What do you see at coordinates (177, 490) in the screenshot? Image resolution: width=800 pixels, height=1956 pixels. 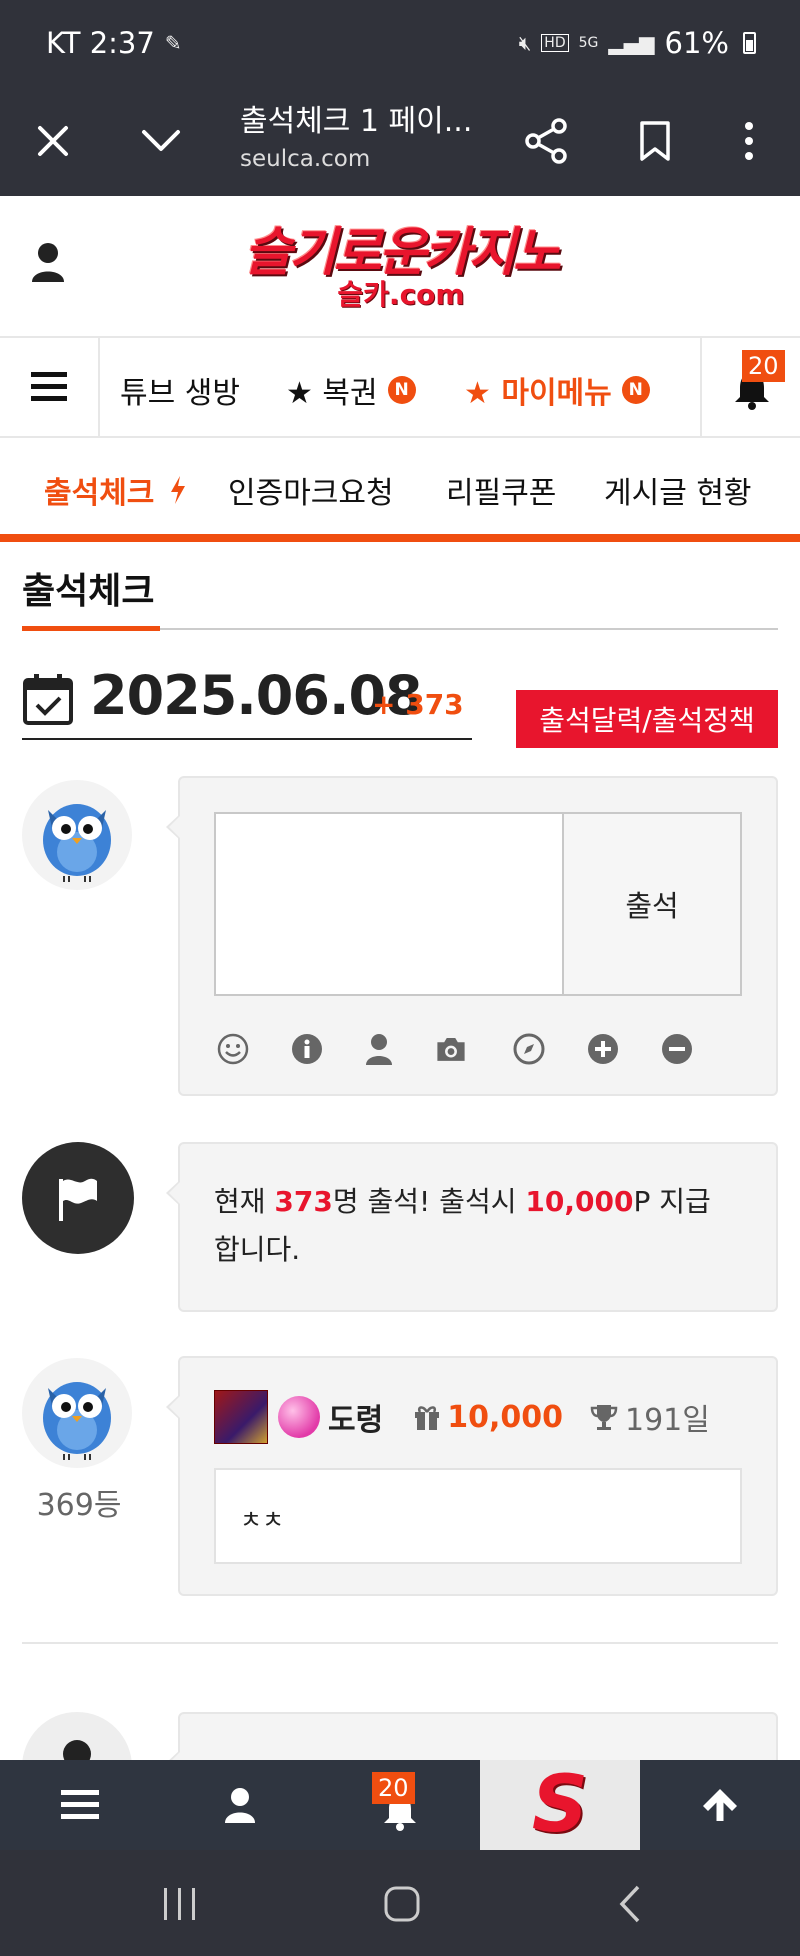 I see `lightning-icon` at bounding box center [177, 490].